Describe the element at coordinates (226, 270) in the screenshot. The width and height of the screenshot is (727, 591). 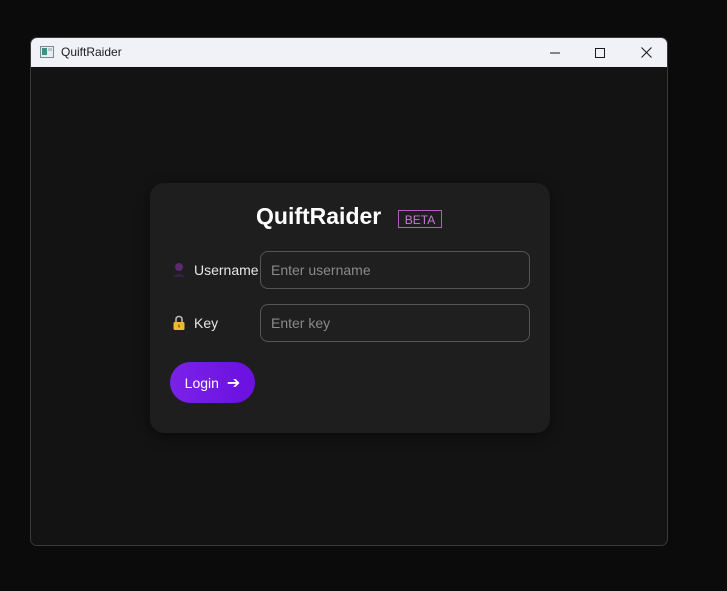
I see `username-label: Username` at that location.